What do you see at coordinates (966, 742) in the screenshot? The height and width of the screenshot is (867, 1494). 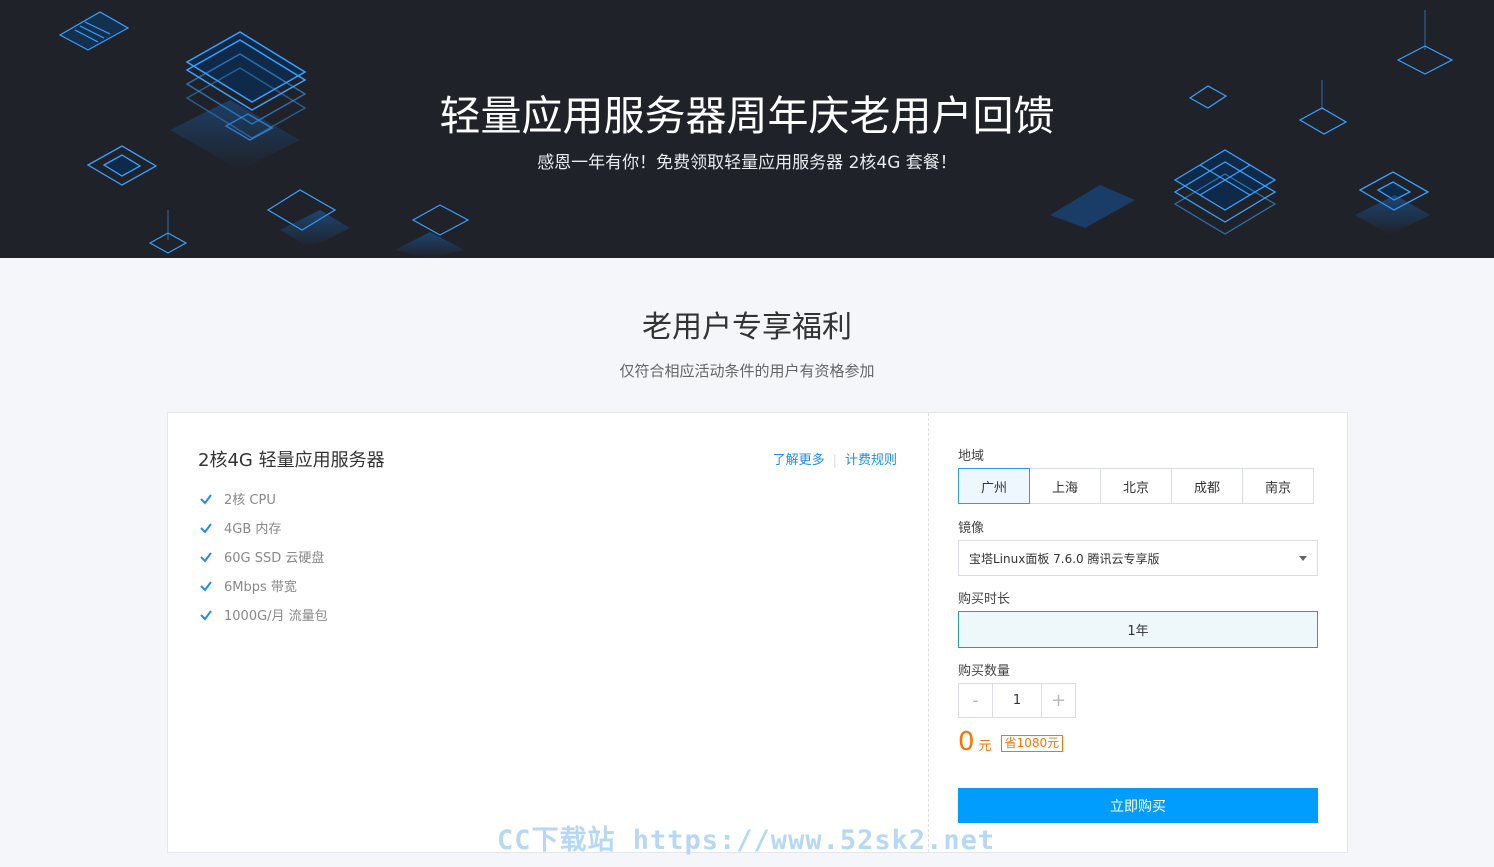 I see `price-value: 0` at bounding box center [966, 742].